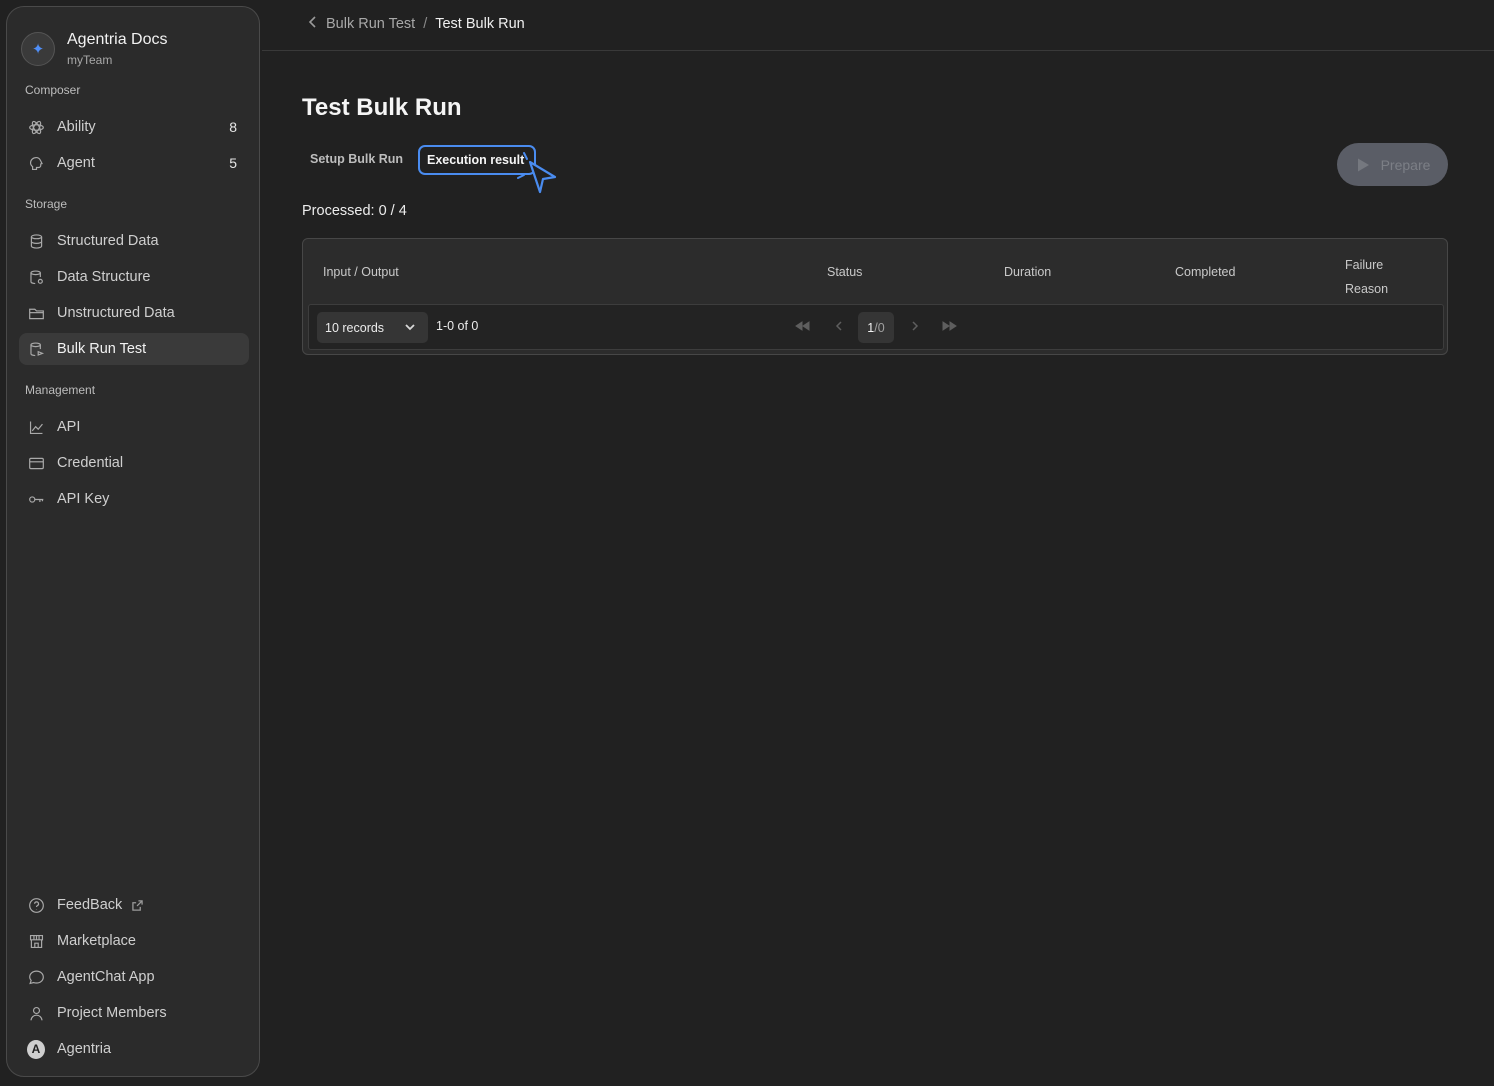 Image resolution: width=1494 pixels, height=1086 pixels. What do you see at coordinates (53, 90) in the screenshot?
I see `section-composer: Composer` at bounding box center [53, 90].